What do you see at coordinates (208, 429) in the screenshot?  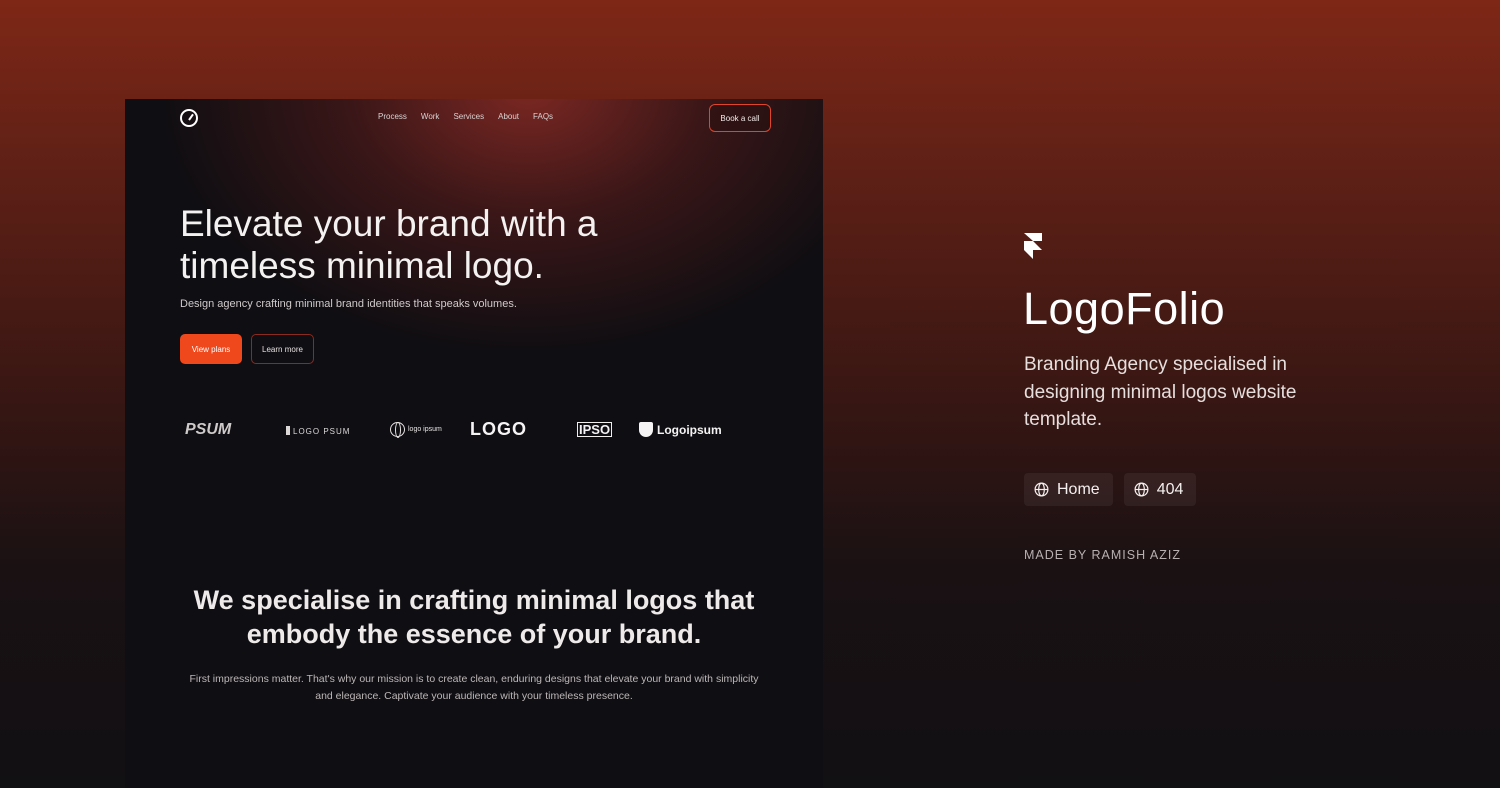 I see `client-logo: PSUM` at bounding box center [208, 429].